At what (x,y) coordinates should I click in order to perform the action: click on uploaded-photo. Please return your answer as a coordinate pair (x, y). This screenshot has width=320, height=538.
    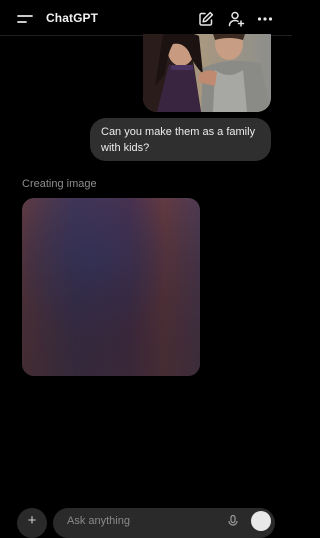
    Looking at the image, I should click on (207, 73).